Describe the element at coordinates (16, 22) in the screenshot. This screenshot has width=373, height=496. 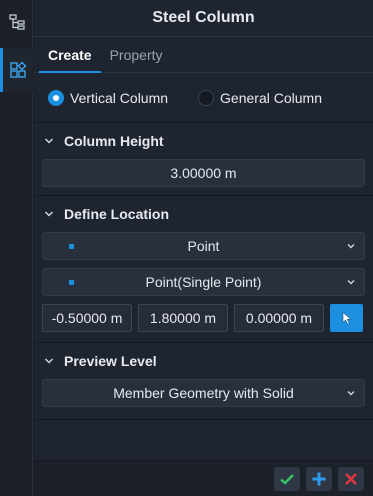
I see `tree-structure-icon` at that location.